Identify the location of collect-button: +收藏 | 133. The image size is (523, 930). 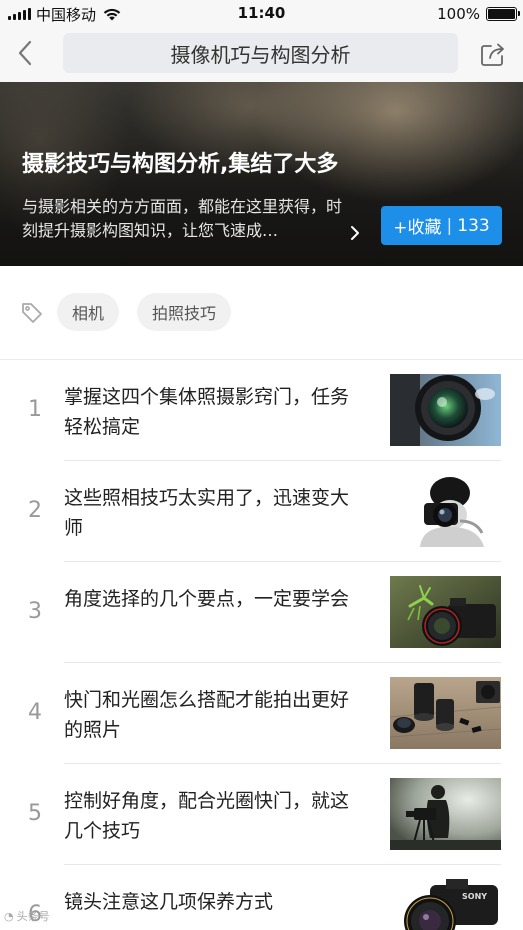
(441, 225).